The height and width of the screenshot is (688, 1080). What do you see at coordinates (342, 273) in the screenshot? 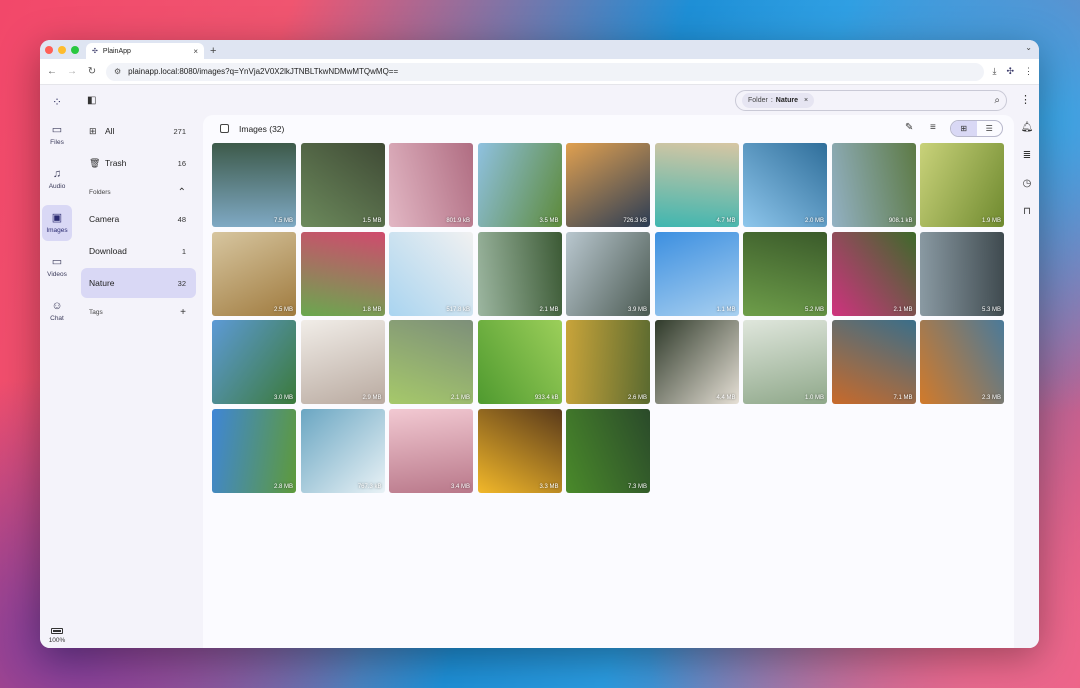
I see `image-thumbnail: 1.8 MB` at bounding box center [342, 273].